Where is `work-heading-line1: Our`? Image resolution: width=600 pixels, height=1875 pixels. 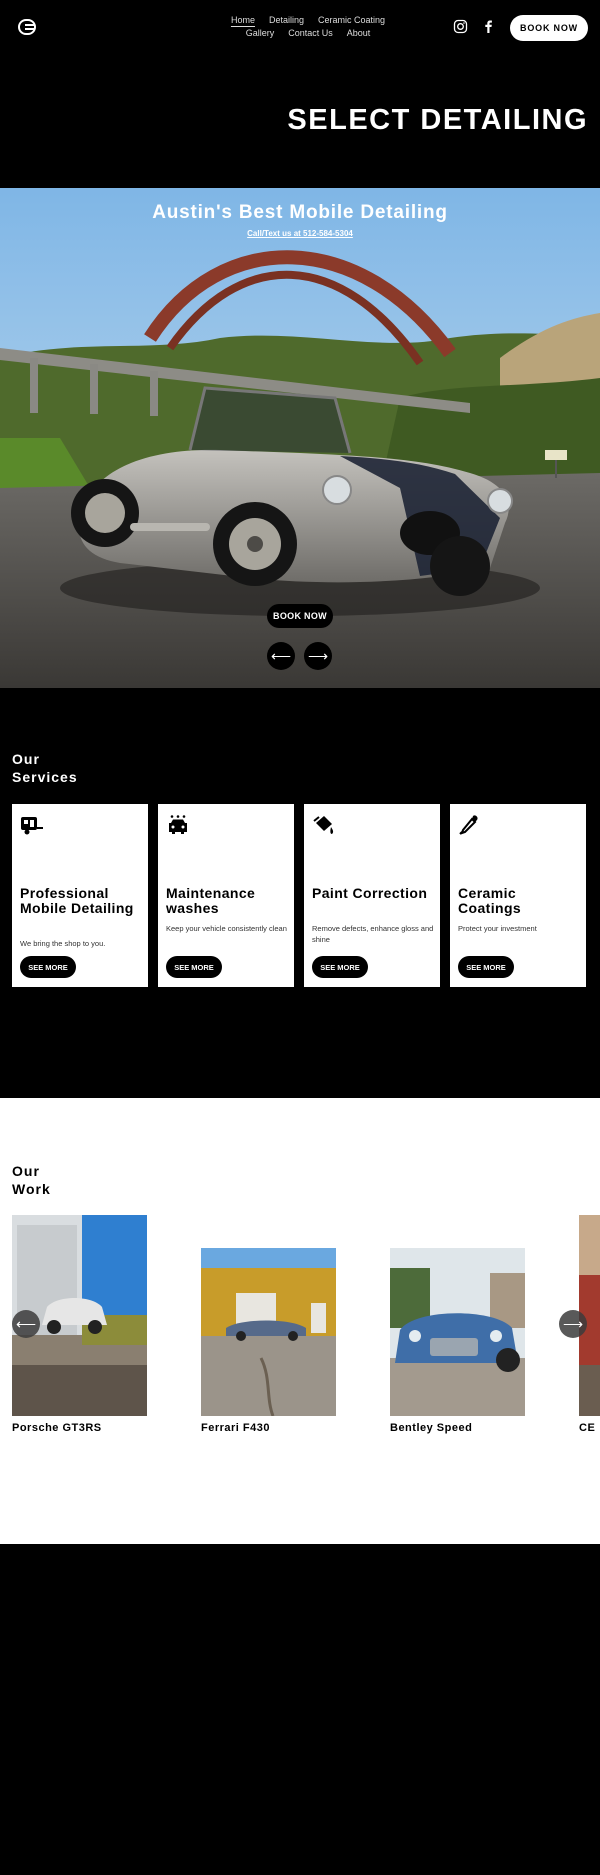 work-heading-line1: Our is located at coordinates (26, 1171).